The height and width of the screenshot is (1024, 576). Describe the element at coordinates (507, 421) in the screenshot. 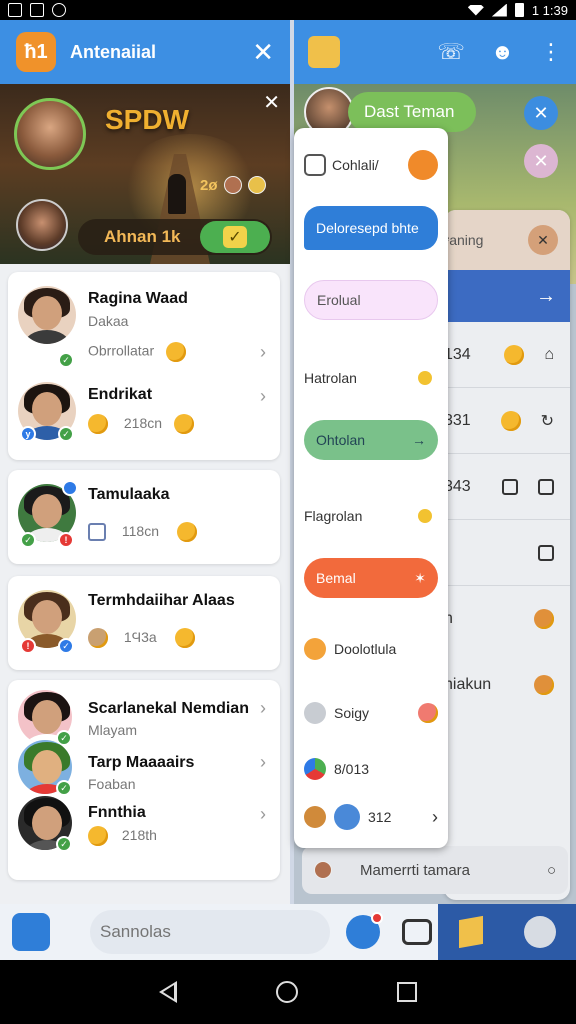

I see `side-panel-row: 331 ↻` at that location.